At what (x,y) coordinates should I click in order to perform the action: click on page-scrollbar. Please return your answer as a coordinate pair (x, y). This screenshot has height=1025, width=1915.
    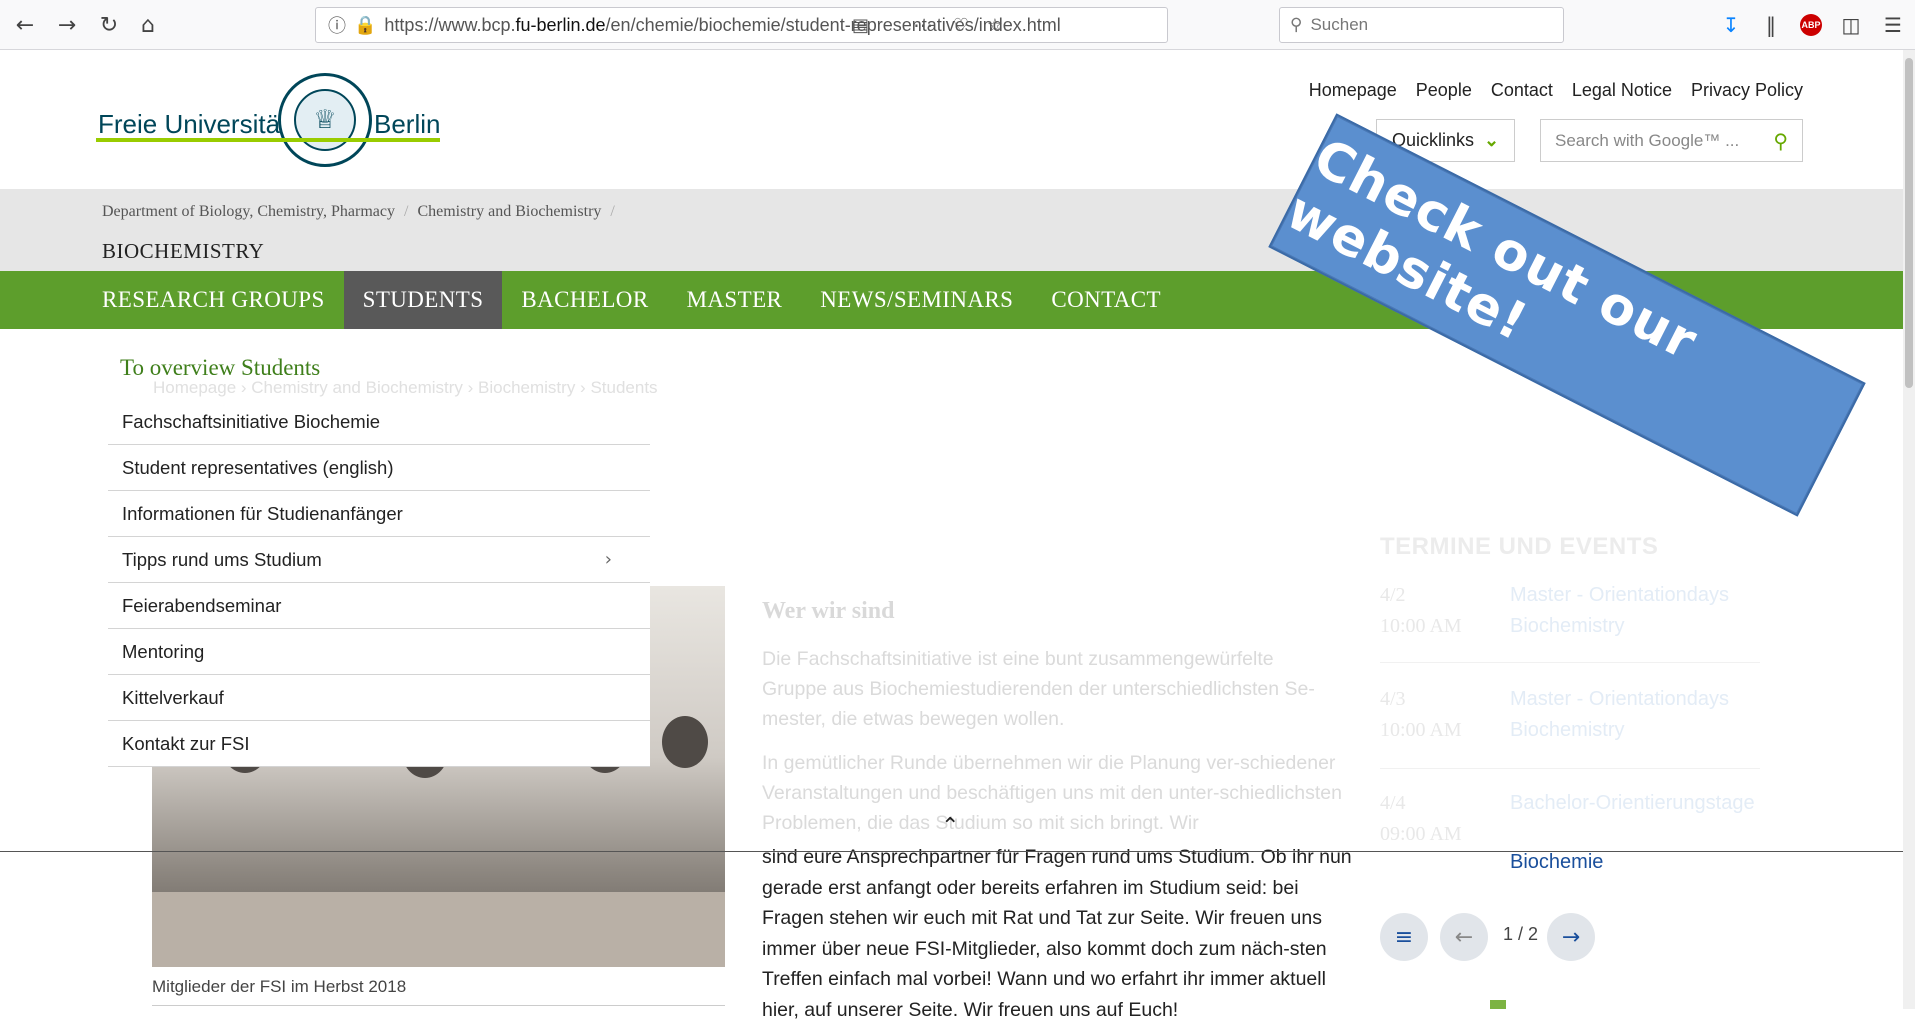
    Looking at the image, I should click on (1909, 529).